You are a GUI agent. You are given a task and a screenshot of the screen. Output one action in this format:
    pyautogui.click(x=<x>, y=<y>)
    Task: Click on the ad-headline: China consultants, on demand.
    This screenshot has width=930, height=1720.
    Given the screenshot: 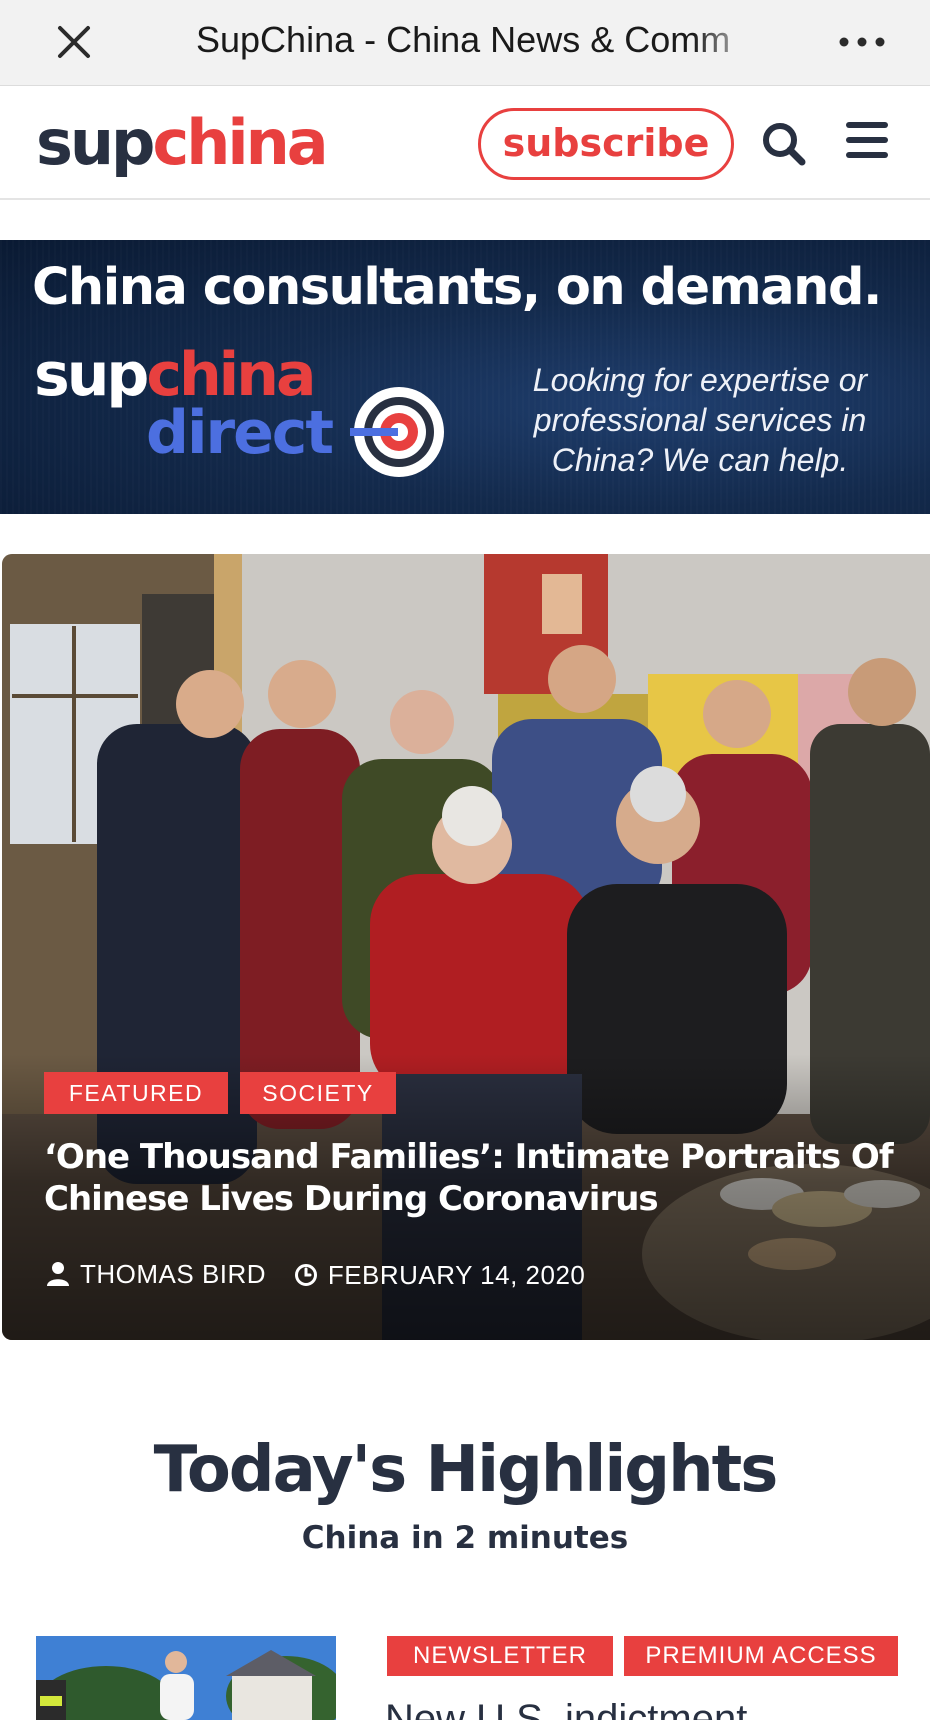 What is the action you would take?
    pyautogui.click(x=457, y=287)
    